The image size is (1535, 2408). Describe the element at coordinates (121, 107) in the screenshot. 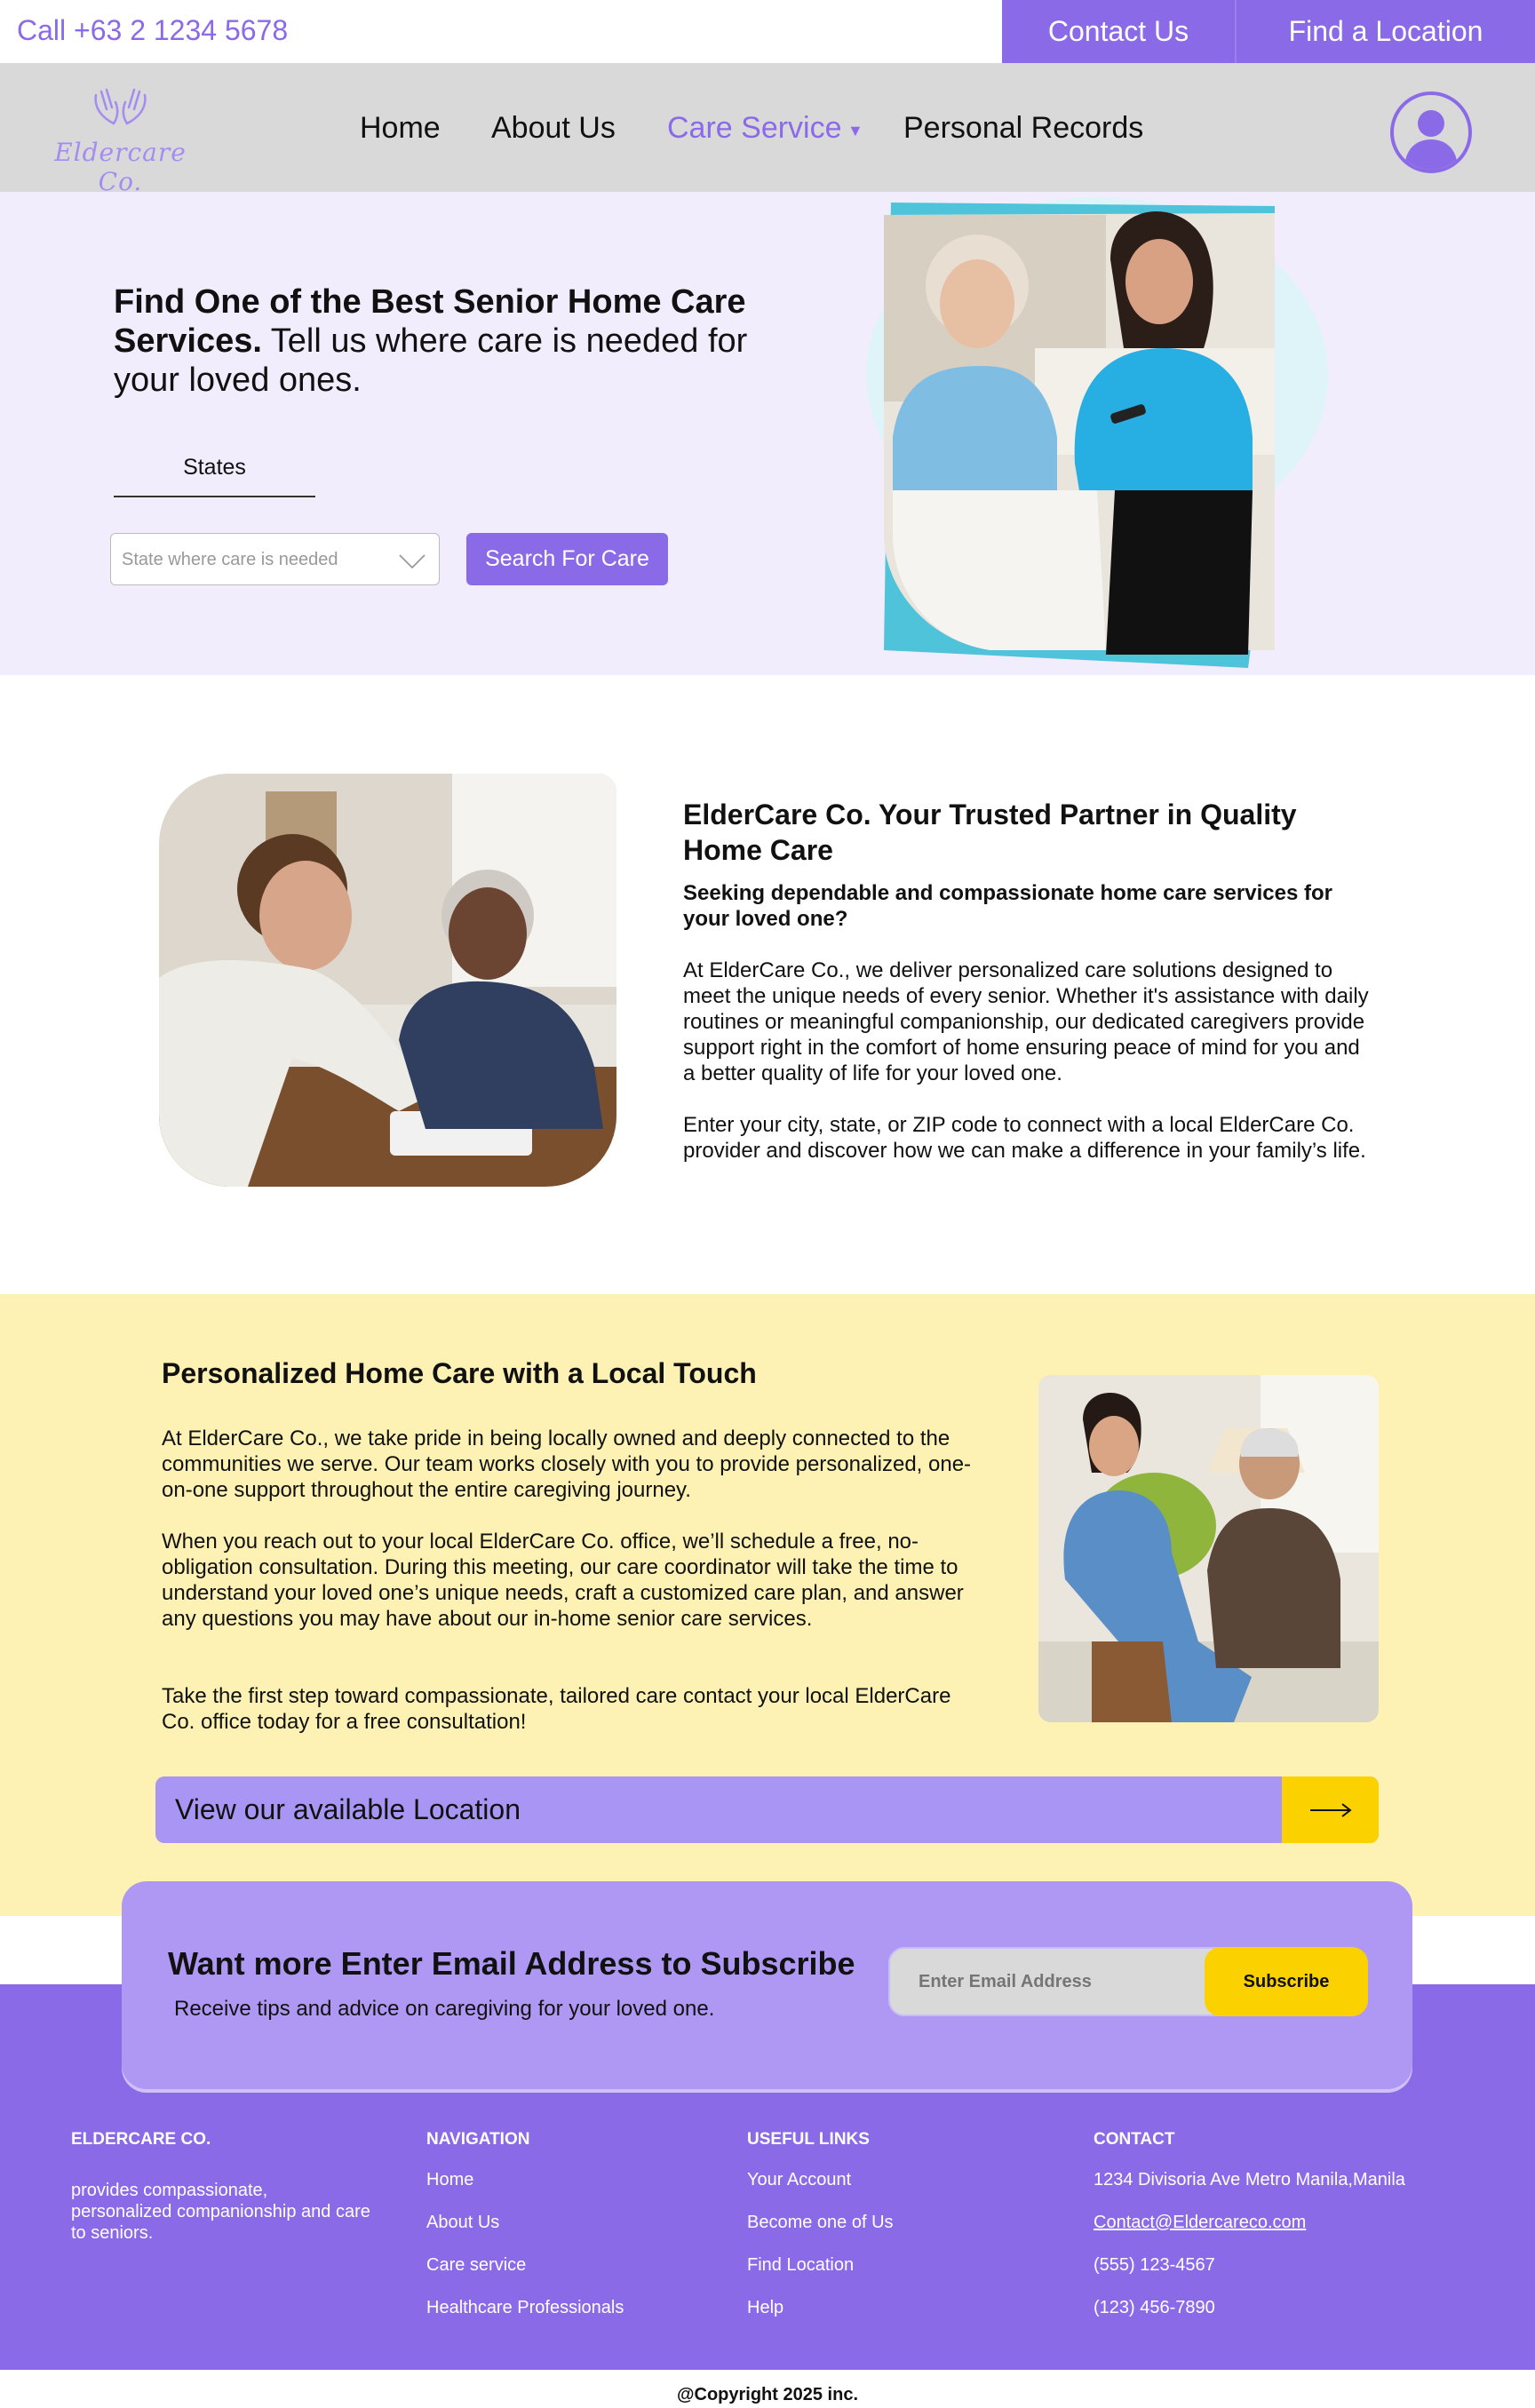

I see `hands-logo-icon` at that location.